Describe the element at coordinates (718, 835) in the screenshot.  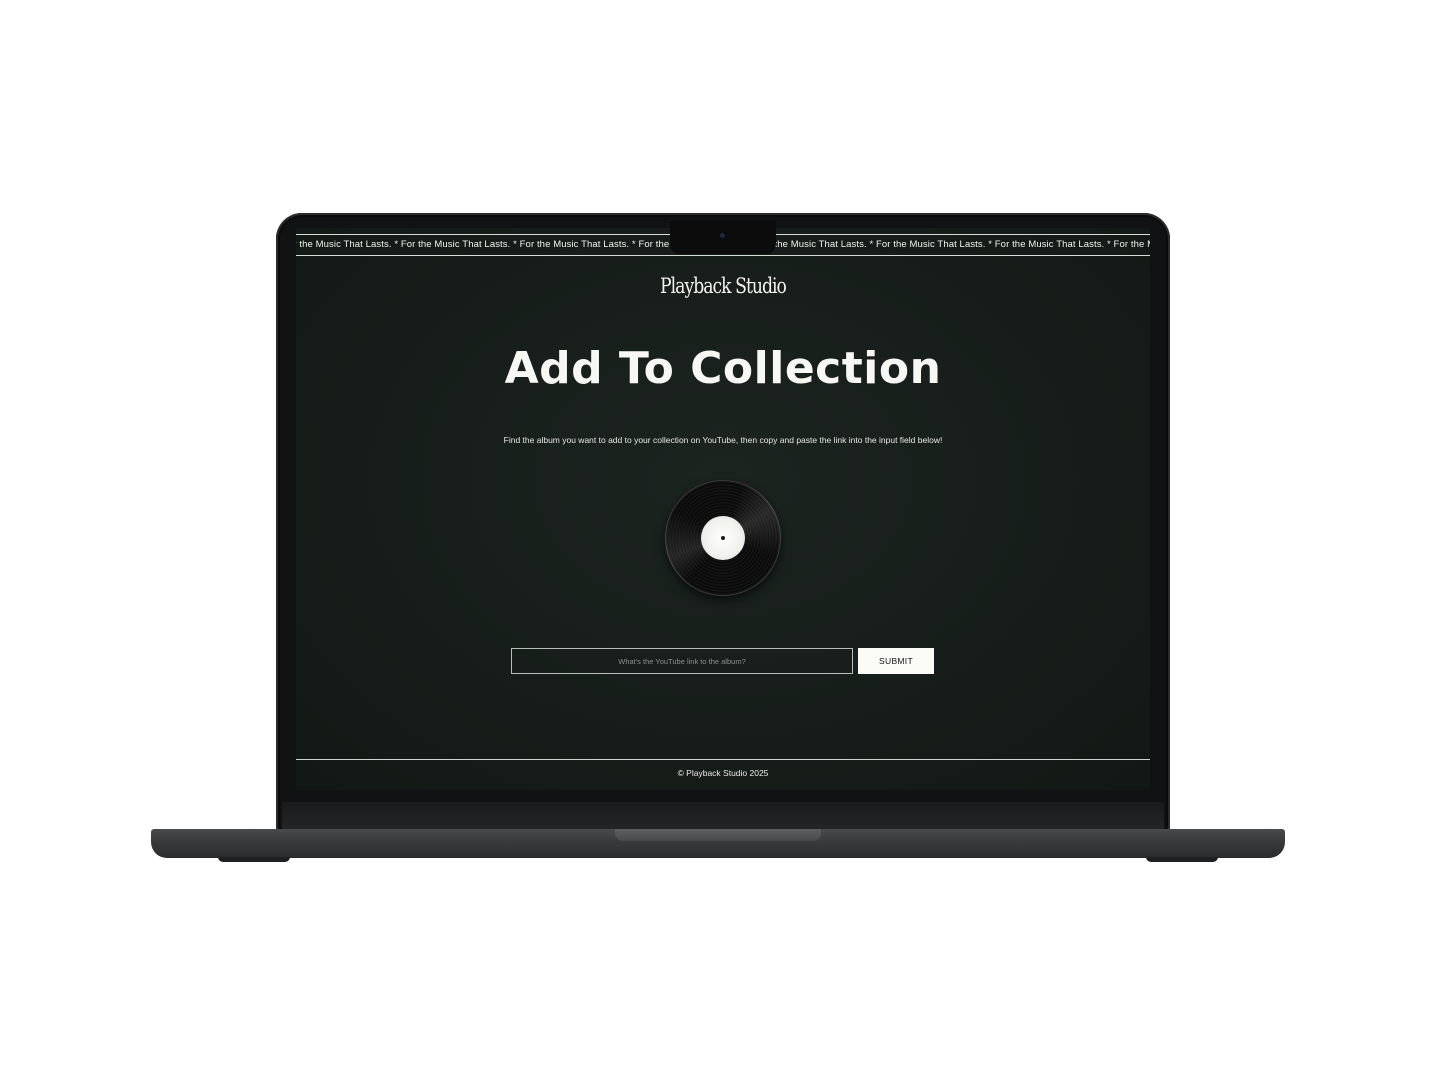
I see `laptop-opening-notch` at that location.